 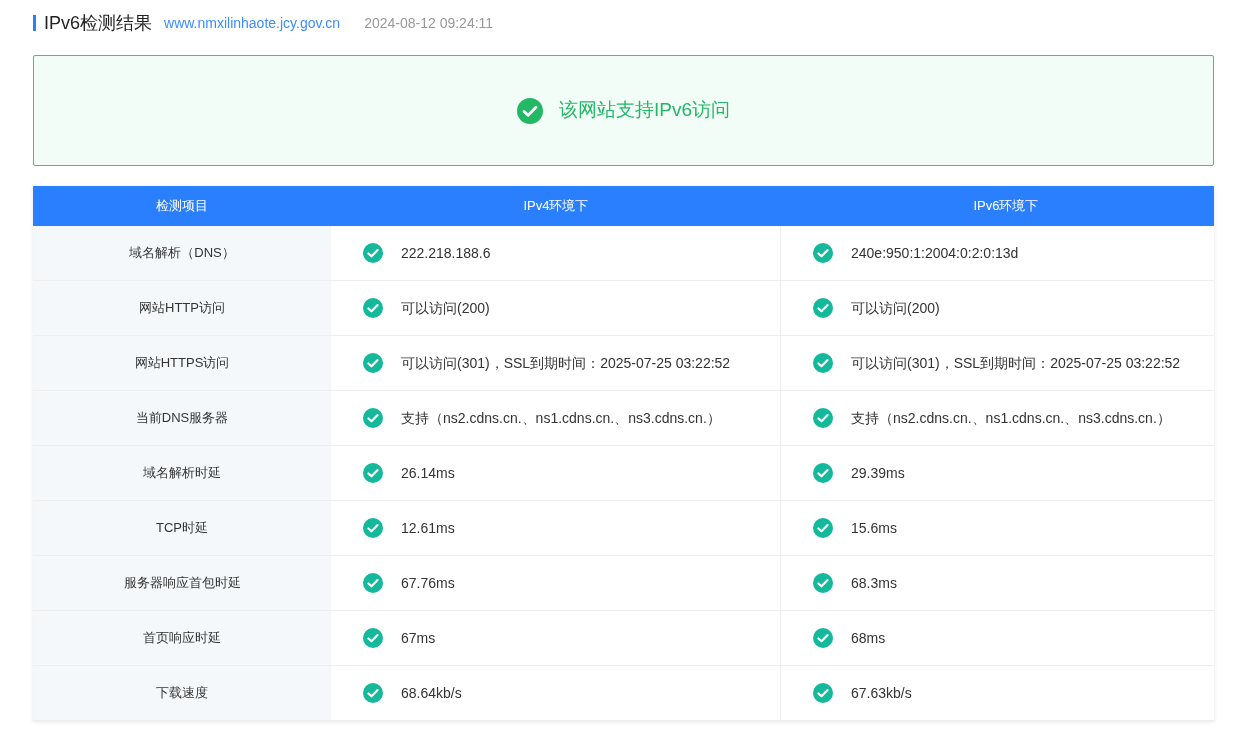 I want to click on domain-link: www.nmxilinhaote.jcy.gov.cn, so click(x=252, y=23).